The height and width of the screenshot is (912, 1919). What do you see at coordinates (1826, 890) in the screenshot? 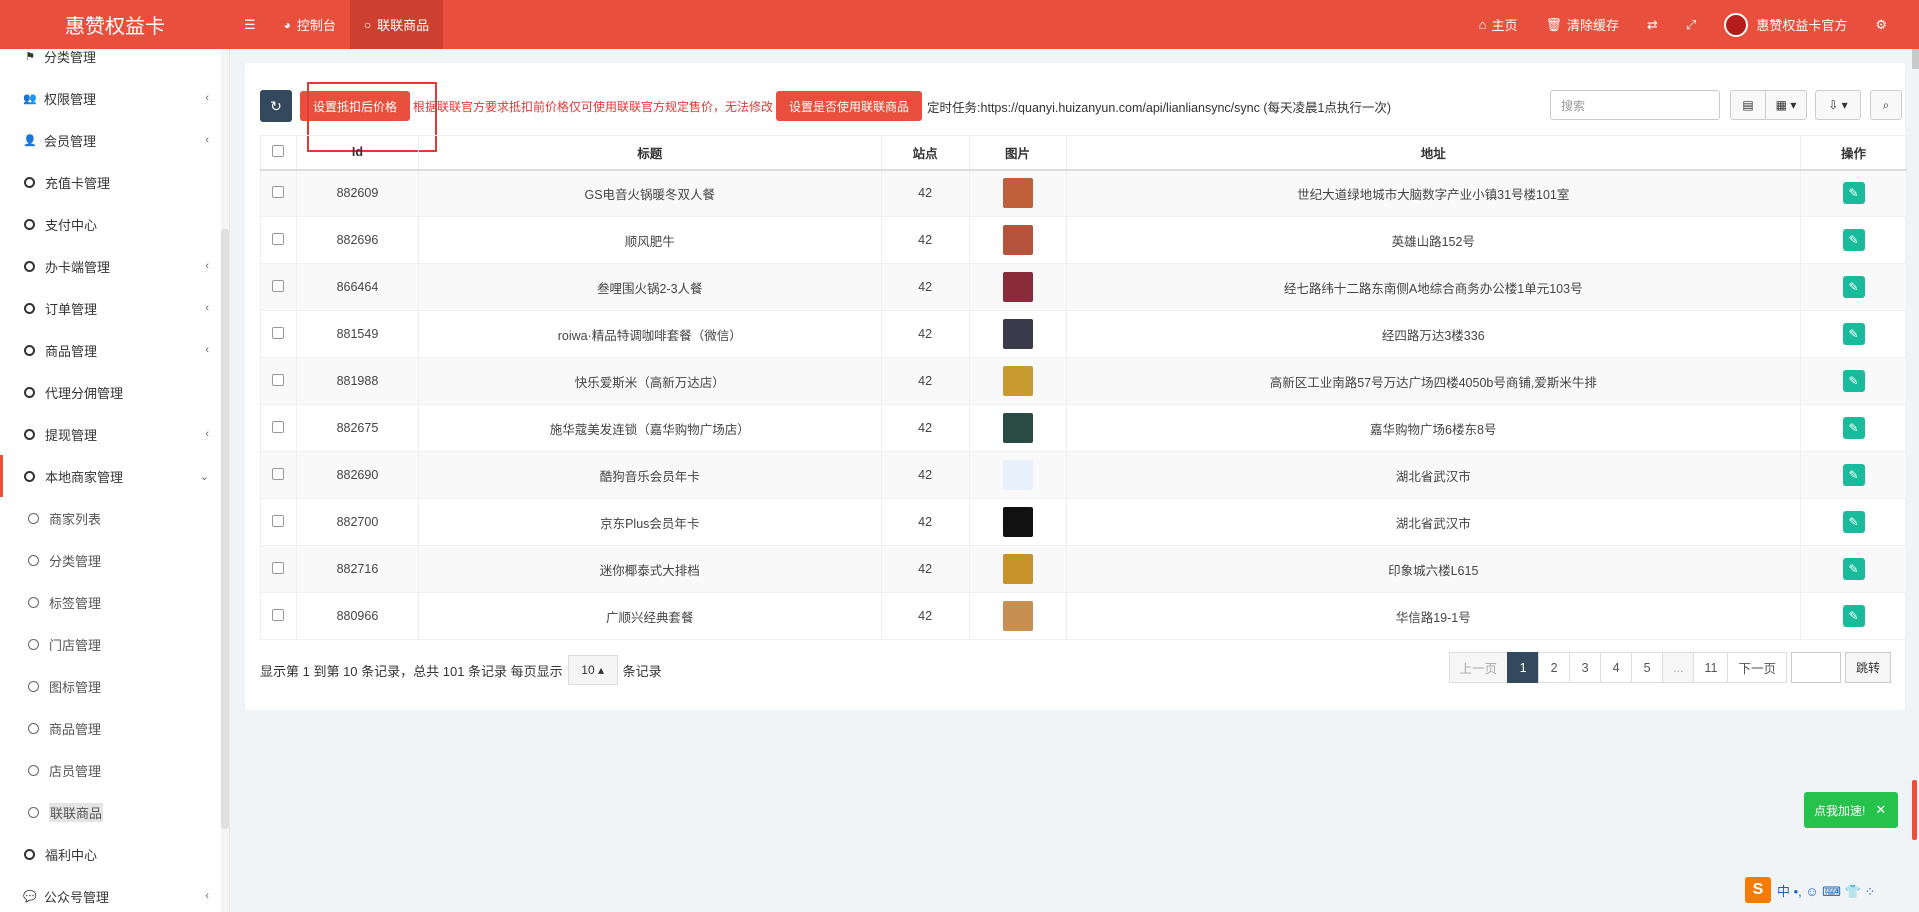
I see `ime-tools: 中 •, ☺ ⌨ 👕 ⁘` at bounding box center [1826, 890].